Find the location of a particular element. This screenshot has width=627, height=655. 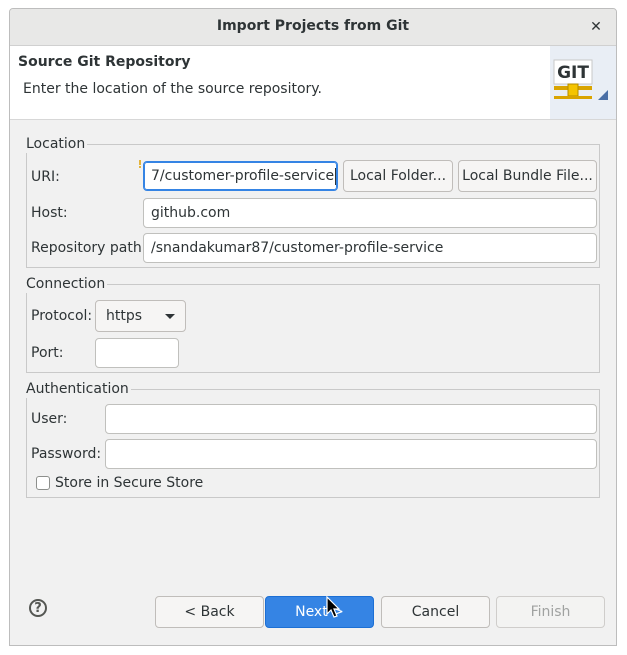

uri-input: 7/customer-profile-service is located at coordinates (240, 176).